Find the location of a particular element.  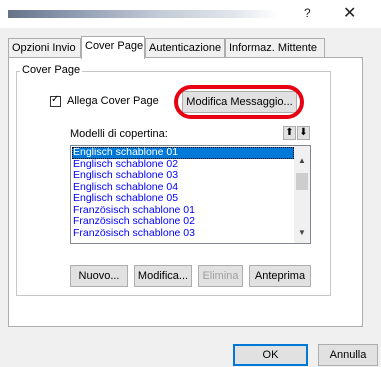

tab-autenticazione: Autenticazione is located at coordinates (185, 48).